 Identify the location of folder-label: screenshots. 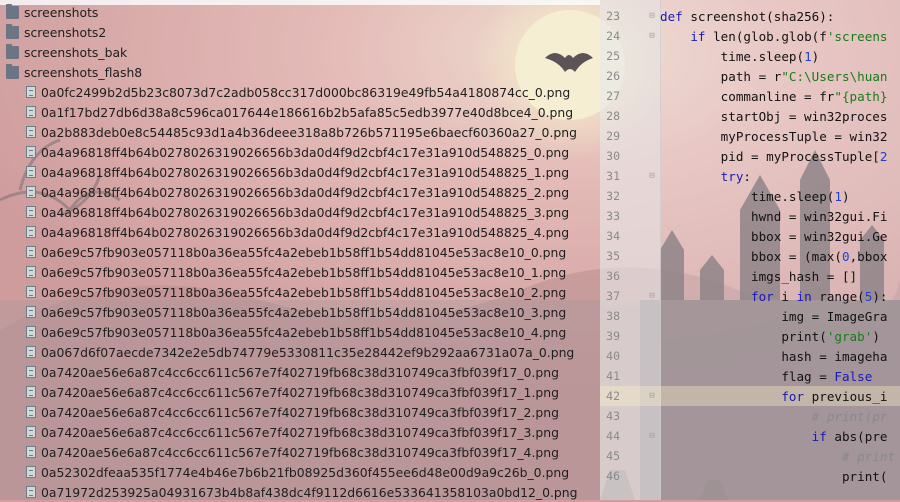
(61, 12).